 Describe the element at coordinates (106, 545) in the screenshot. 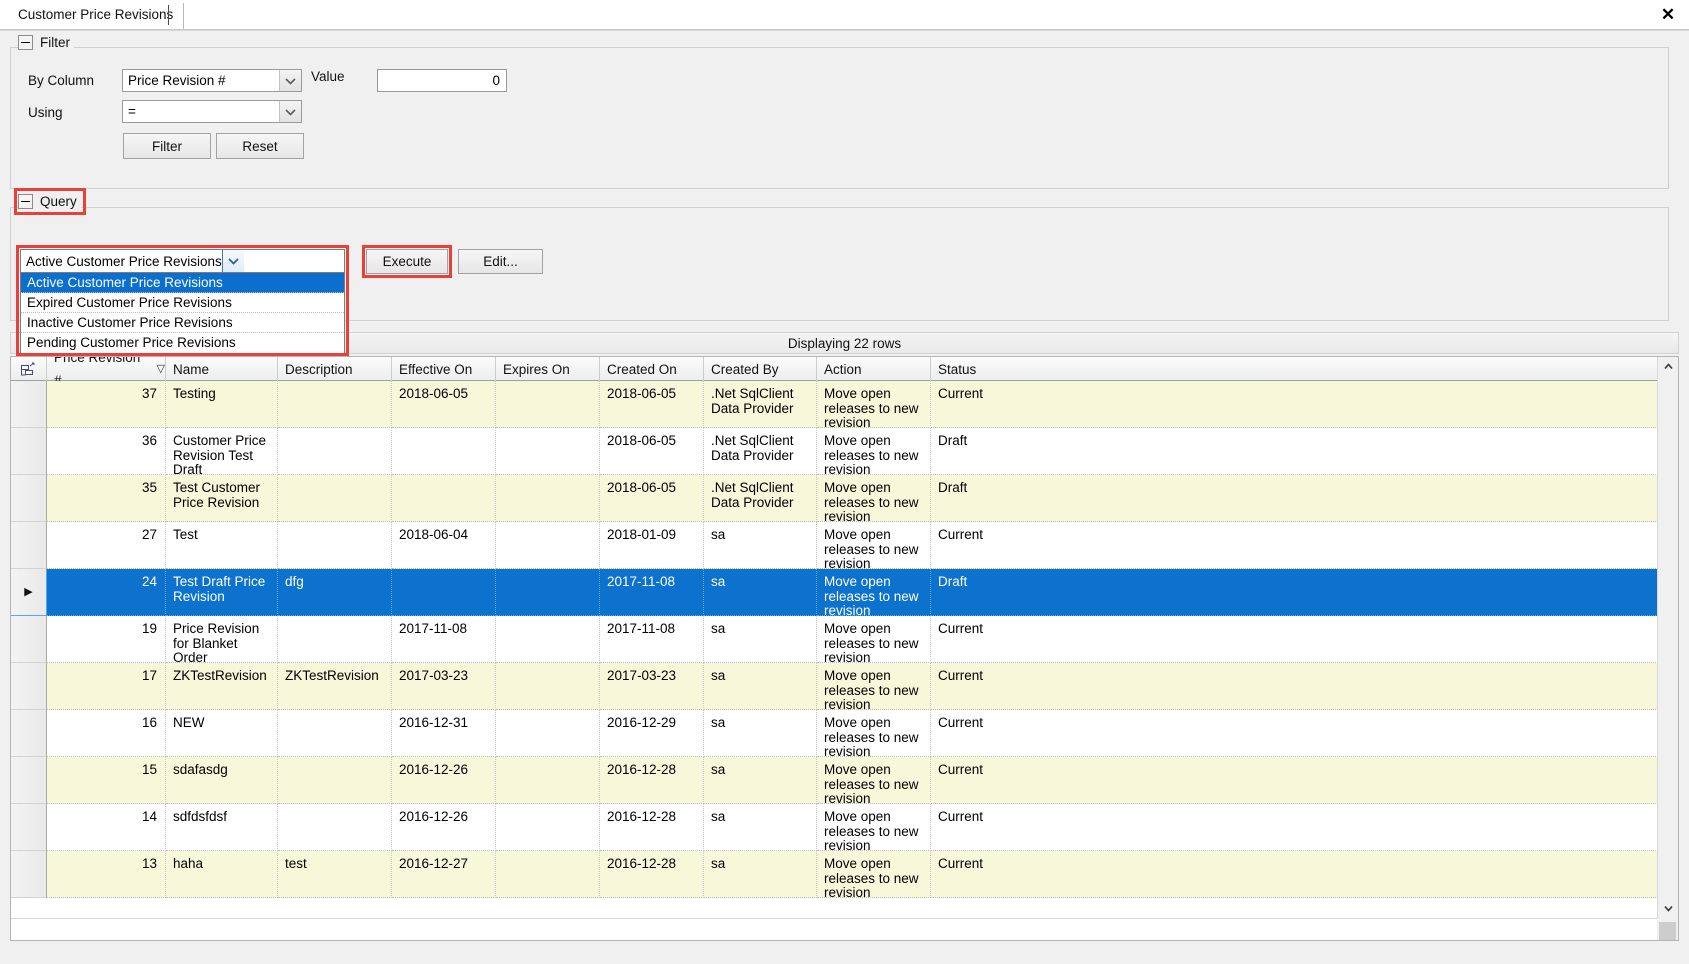

I see `cell-price-revision: 27` at that location.